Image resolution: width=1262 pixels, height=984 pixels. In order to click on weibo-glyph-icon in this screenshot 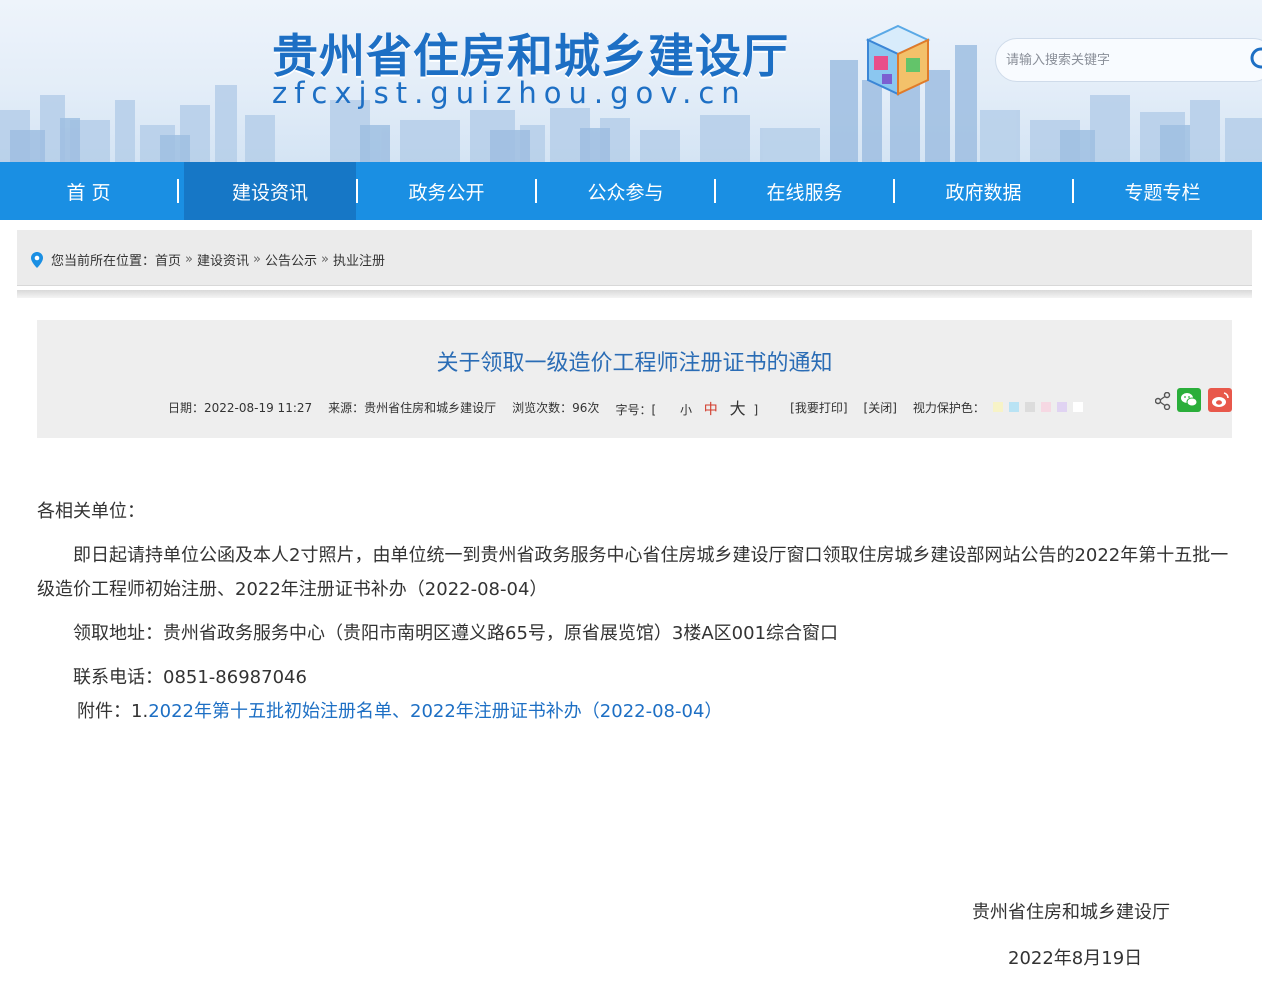, I will do `click(1220, 399)`.